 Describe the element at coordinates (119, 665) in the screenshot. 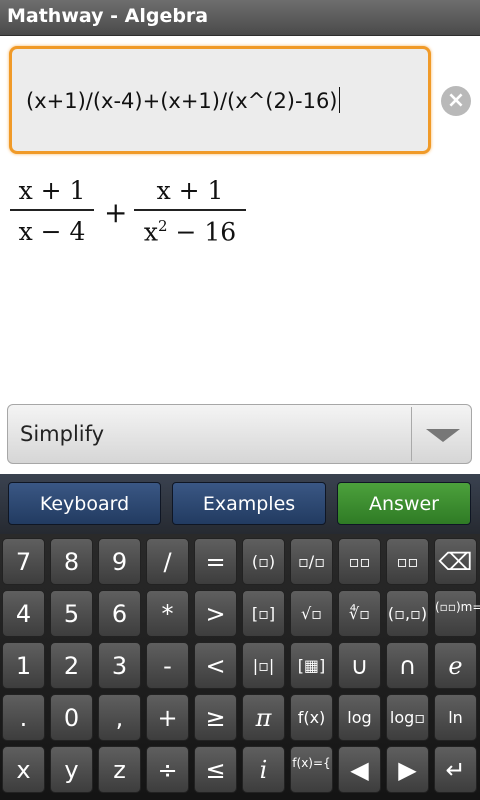

I see `key-3: 3` at that location.